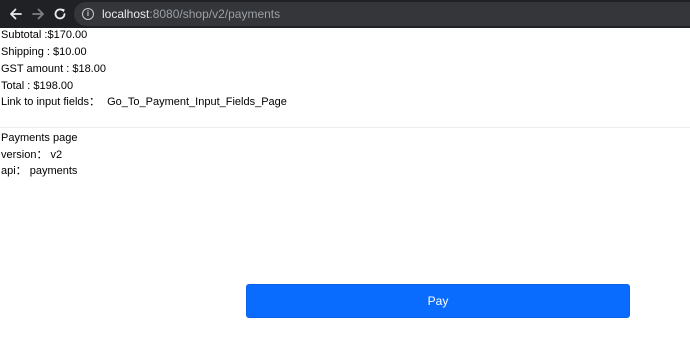 The width and height of the screenshot is (690, 345). What do you see at coordinates (44, 35) in the screenshot?
I see `subtotal-text: Subtotal :$170.00` at bounding box center [44, 35].